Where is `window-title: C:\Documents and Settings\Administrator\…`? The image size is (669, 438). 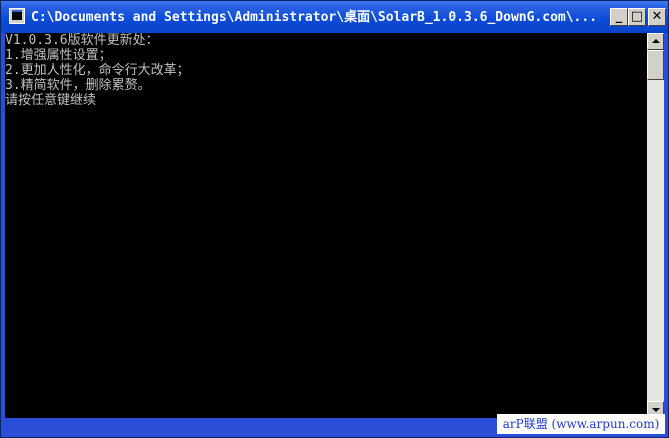 window-title: C:\Documents and Settings\Administrator\… is located at coordinates (314, 17).